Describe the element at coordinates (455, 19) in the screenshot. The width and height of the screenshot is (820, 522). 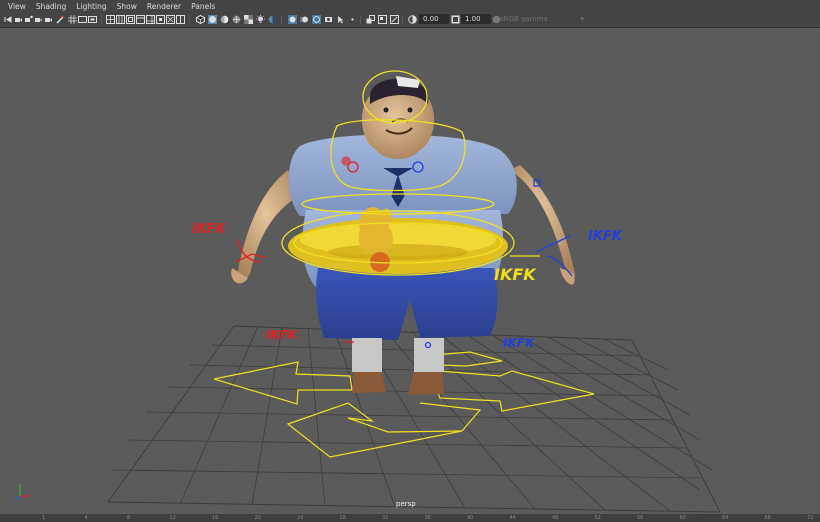
I see `gamma-icon` at that location.